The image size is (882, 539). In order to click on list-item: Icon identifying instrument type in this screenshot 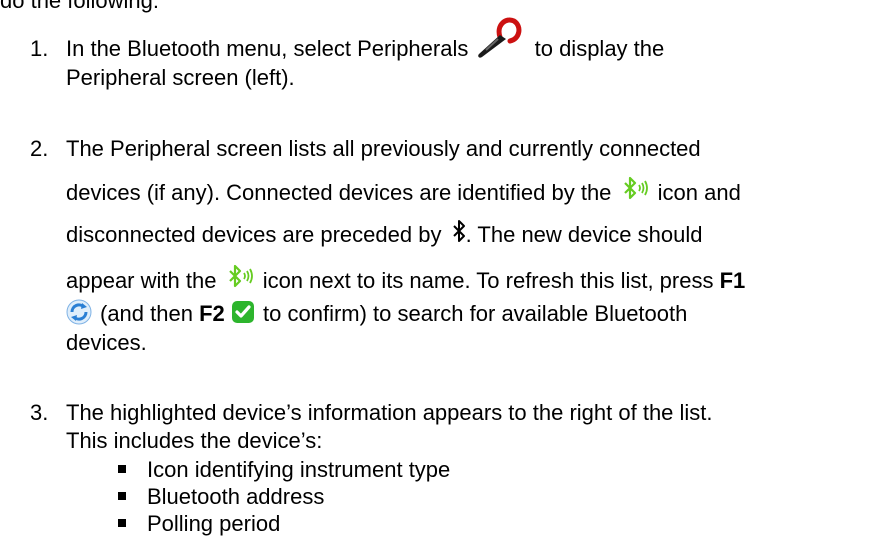, I will do `click(284, 469)`.